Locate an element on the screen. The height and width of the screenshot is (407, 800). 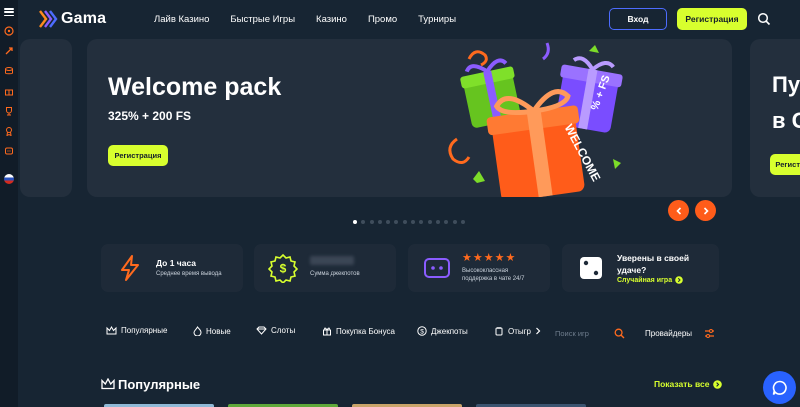
flame-icon is located at coordinates (197, 331).